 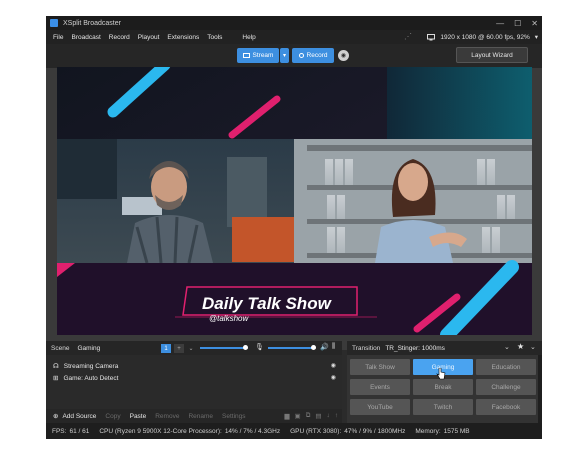 I want to click on menu-help: Help, so click(x=248, y=37).